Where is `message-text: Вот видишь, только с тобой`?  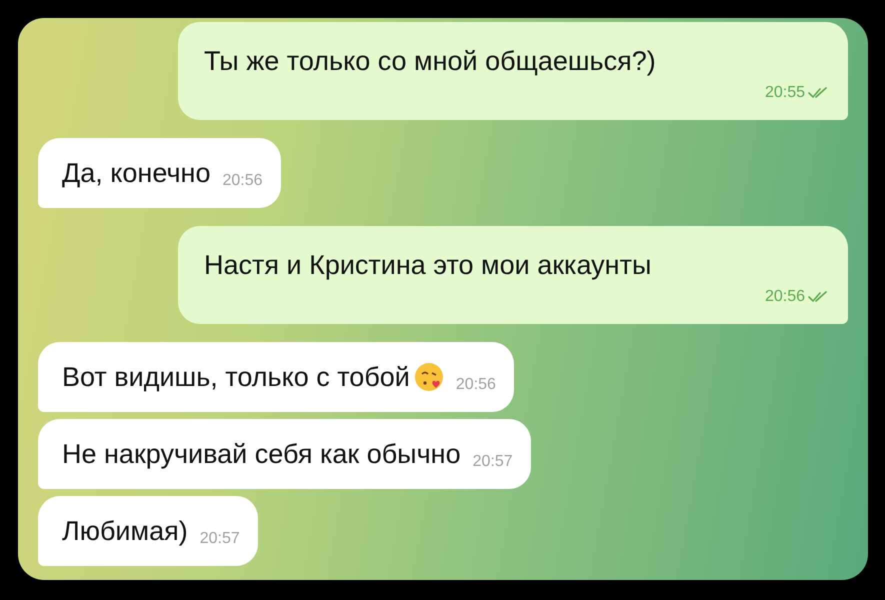 message-text: Вот видишь, только с тобой is located at coordinates (236, 377).